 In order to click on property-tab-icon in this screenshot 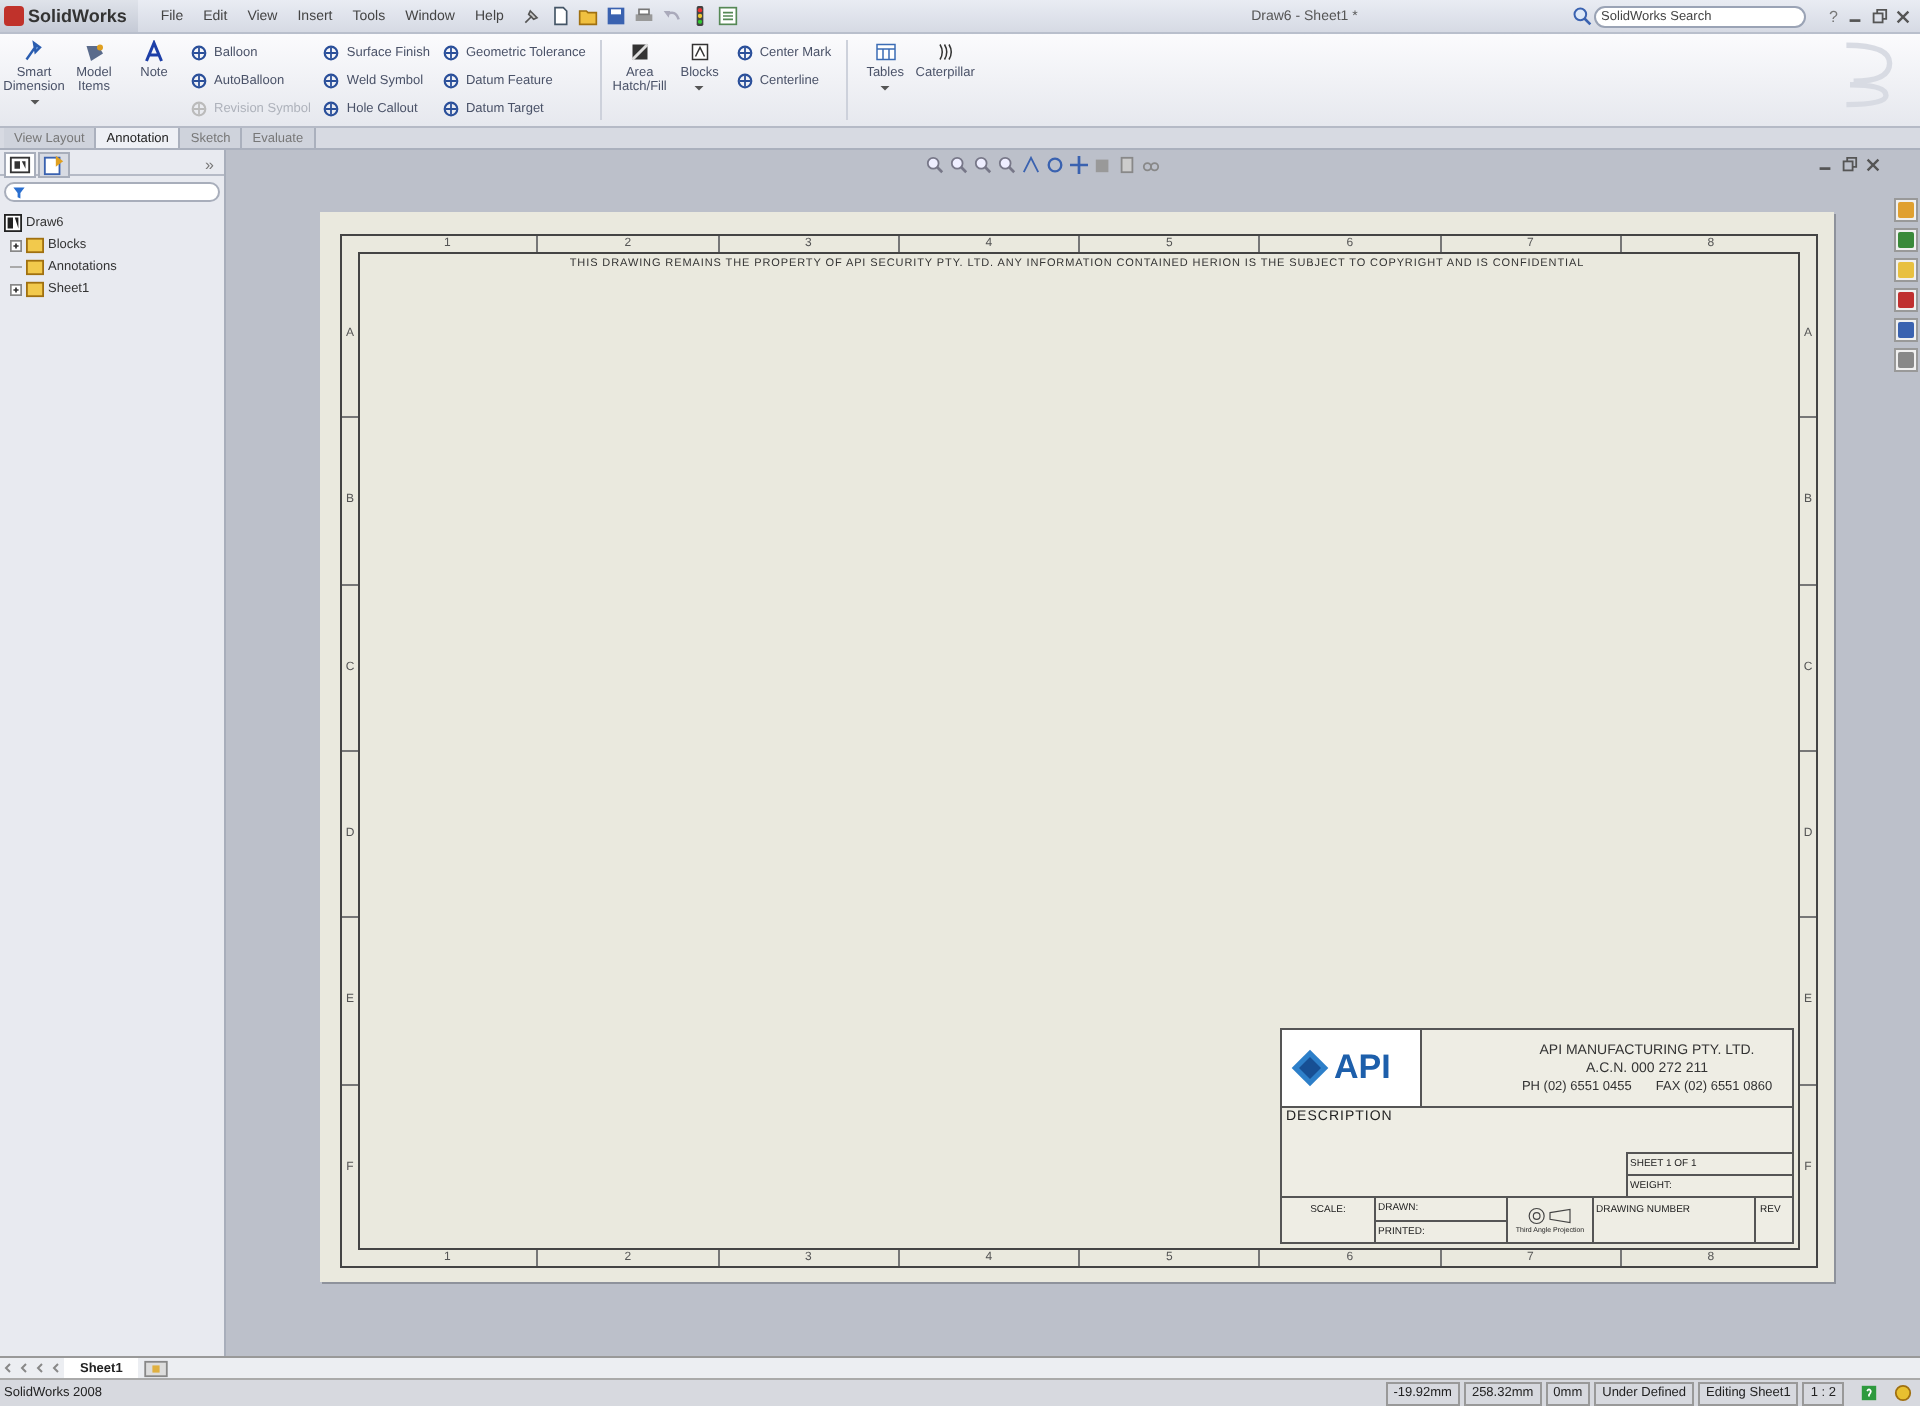, I will do `click(54, 165)`.